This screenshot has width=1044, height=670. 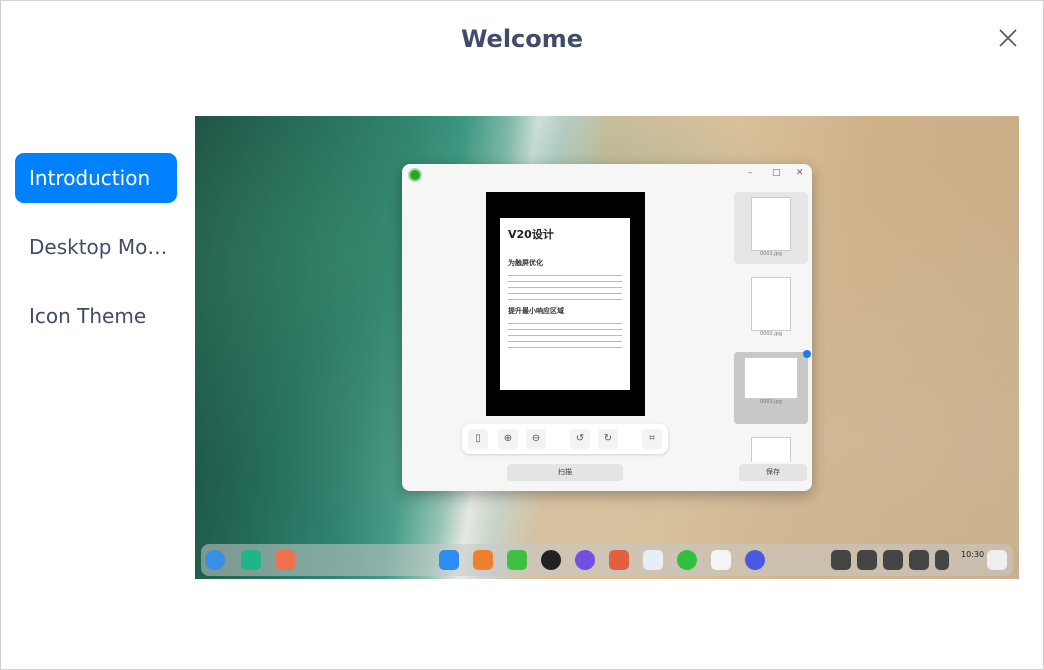 I want to click on dialog-title: Welcome, so click(x=522, y=39).